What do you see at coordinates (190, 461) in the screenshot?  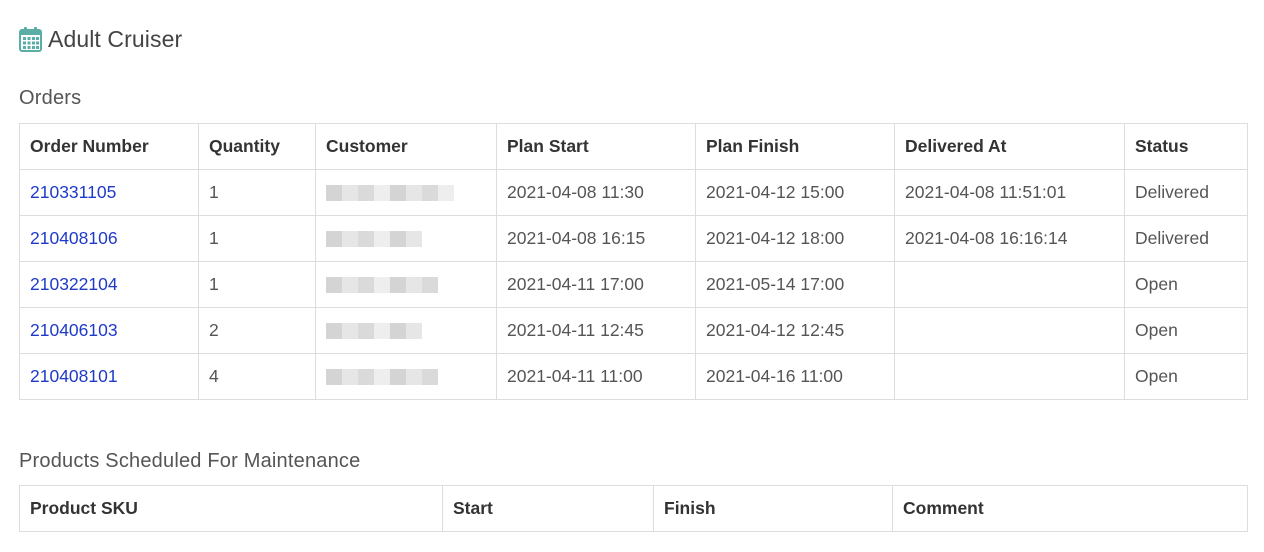 I see `maintenance-section-title: Products Scheduled For Maintenance` at bounding box center [190, 461].